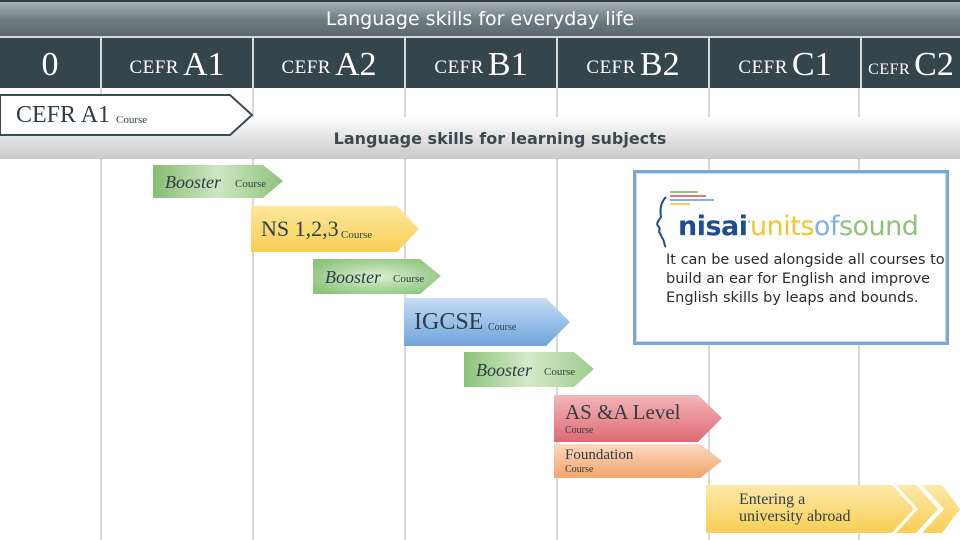  Describe the element at coordinates (377, 276) in the screenshot. I see `course-booster-2: Booster Course` at that location.